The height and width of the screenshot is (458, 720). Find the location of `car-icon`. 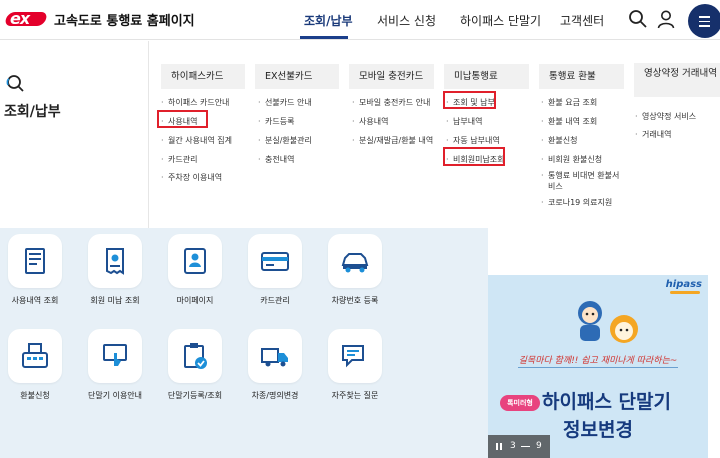

car-icon is located at coordinates (355, 263).